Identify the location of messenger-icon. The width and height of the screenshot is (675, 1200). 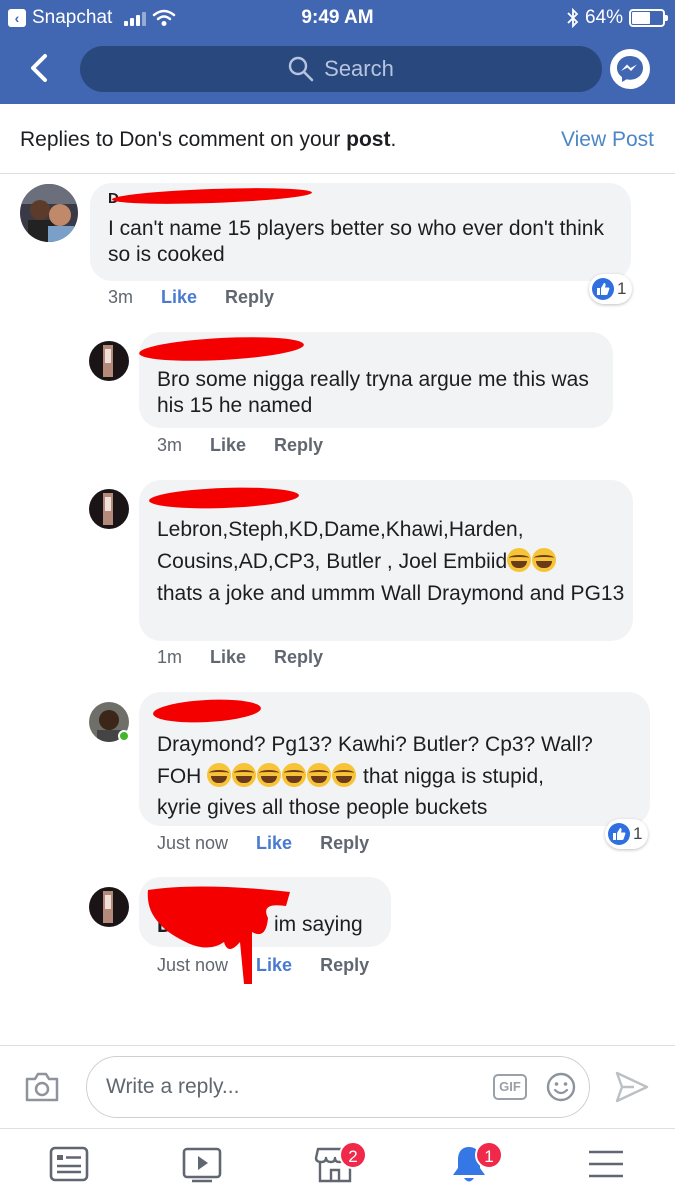
(630, 69).